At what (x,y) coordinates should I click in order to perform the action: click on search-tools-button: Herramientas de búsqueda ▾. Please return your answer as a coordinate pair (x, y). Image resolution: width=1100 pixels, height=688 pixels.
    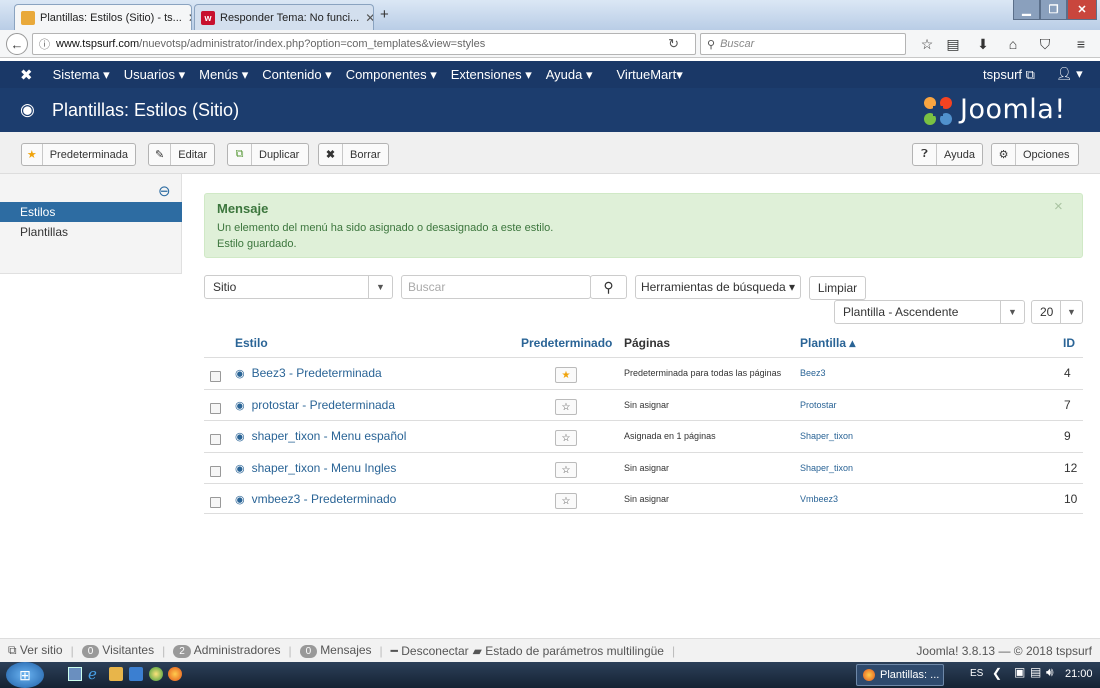
    Looking at the image, I should click on (718, 287).